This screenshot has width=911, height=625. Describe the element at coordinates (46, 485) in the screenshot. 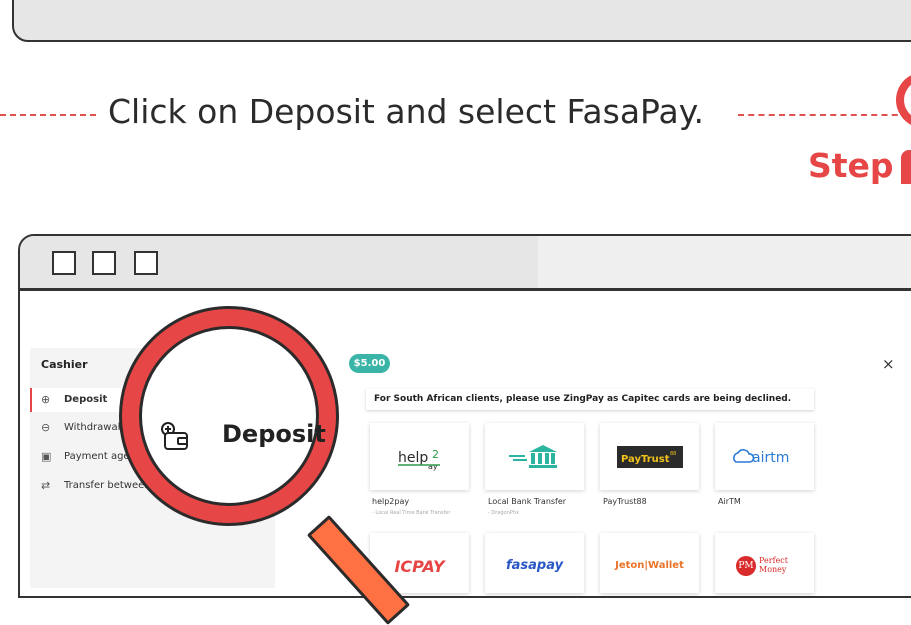

I see `transfer-icon: ⇄` at that location.